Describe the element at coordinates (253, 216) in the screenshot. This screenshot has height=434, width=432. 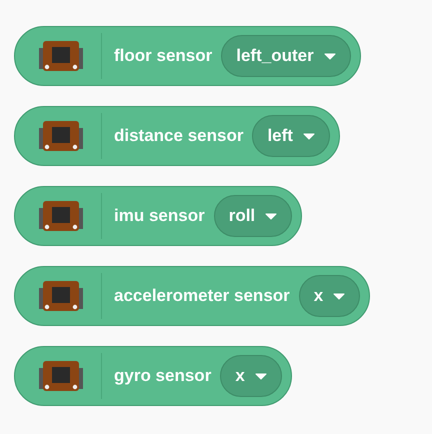
I see `sensor-dropdown: roll` at that location.